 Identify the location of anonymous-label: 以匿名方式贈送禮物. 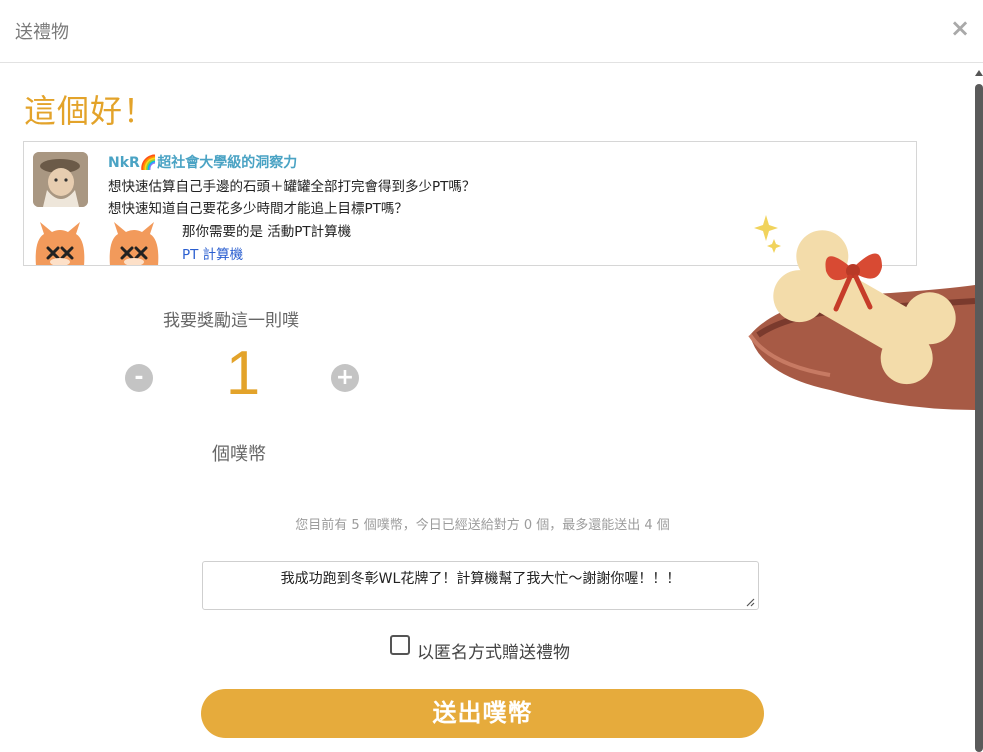
(493, 650).